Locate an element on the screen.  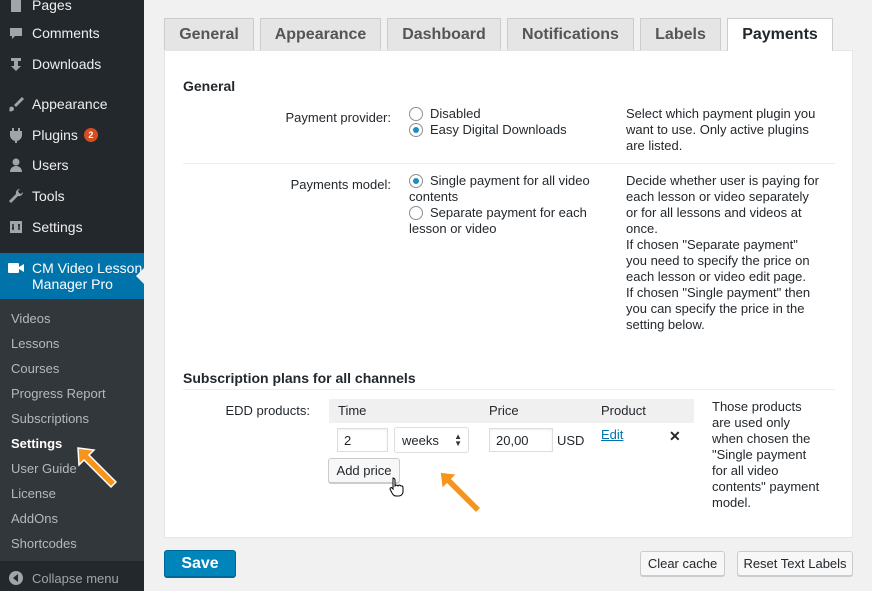
edit-product-link: Edit is located at coordinates (612, 434).